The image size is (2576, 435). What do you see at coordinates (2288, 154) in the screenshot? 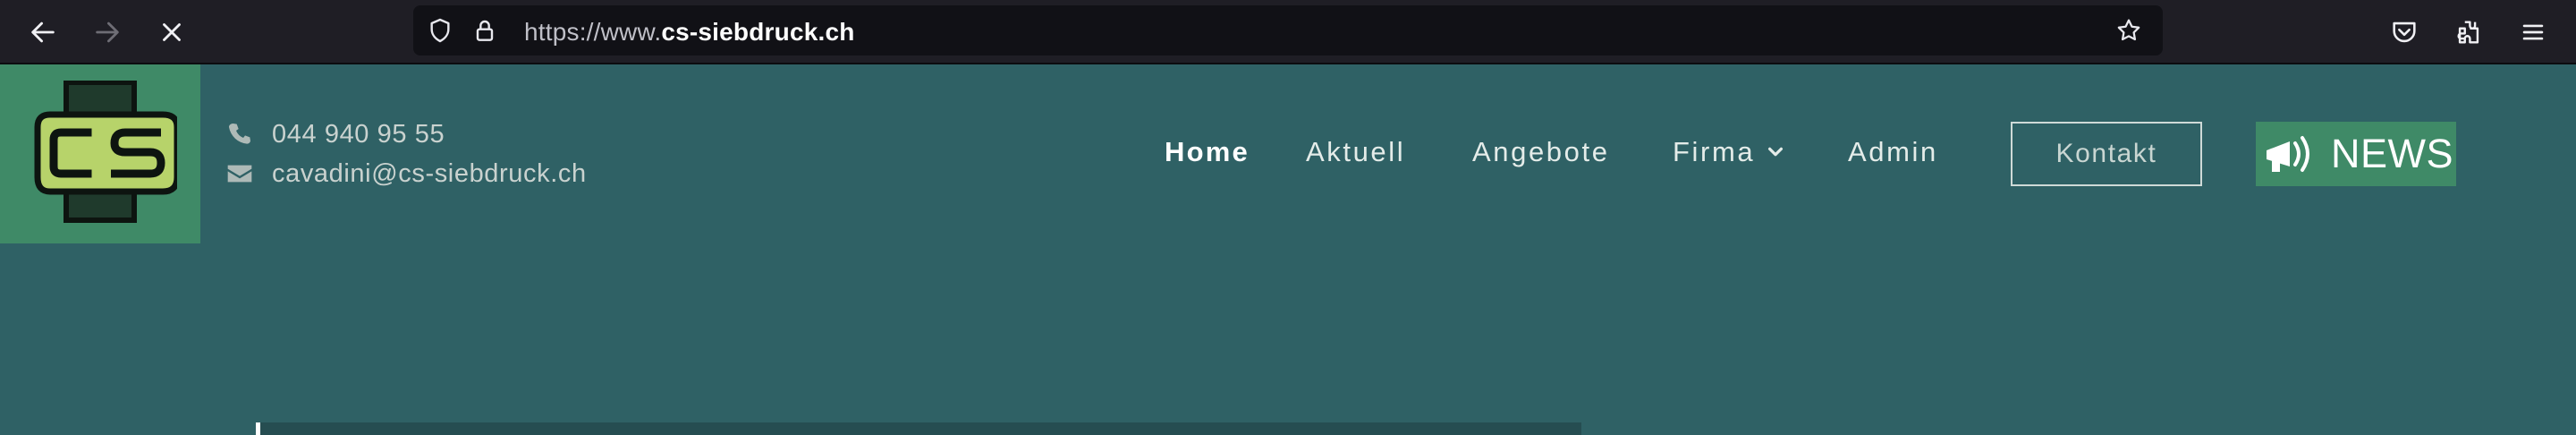
I see `megaphone-icon` at bounding box center [2288, 154].